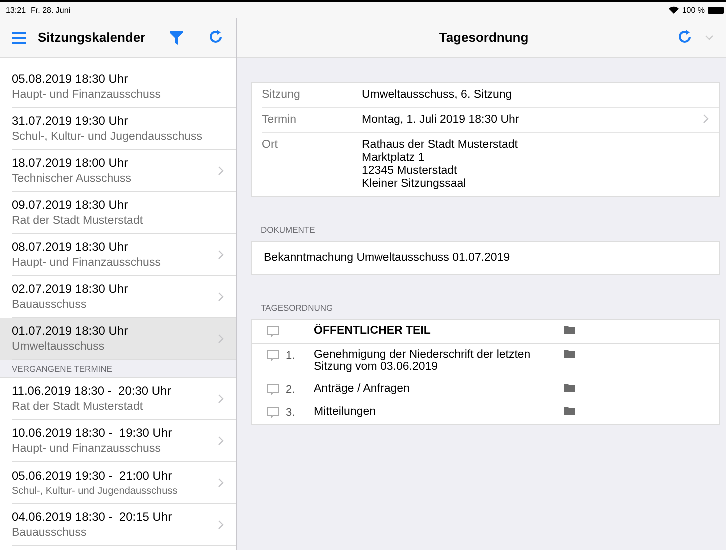  What do you see at coordinates (441, 120) in the screenshot?
I see `info-value: Montag, 1. Juli 2019 18:30 Uhr` at bounding box center [441, 120].